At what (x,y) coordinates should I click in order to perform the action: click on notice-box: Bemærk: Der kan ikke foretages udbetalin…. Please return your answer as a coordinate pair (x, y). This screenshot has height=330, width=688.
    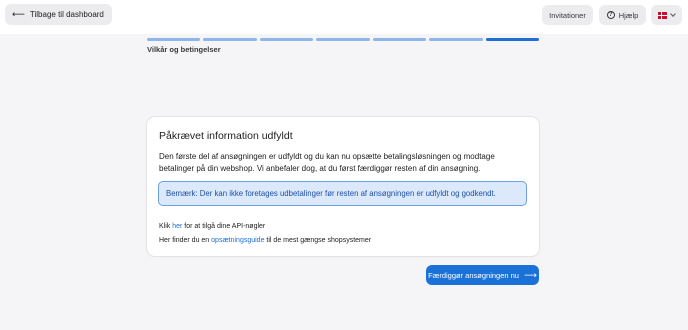
    Looking at the image, I should click on (342, 193).